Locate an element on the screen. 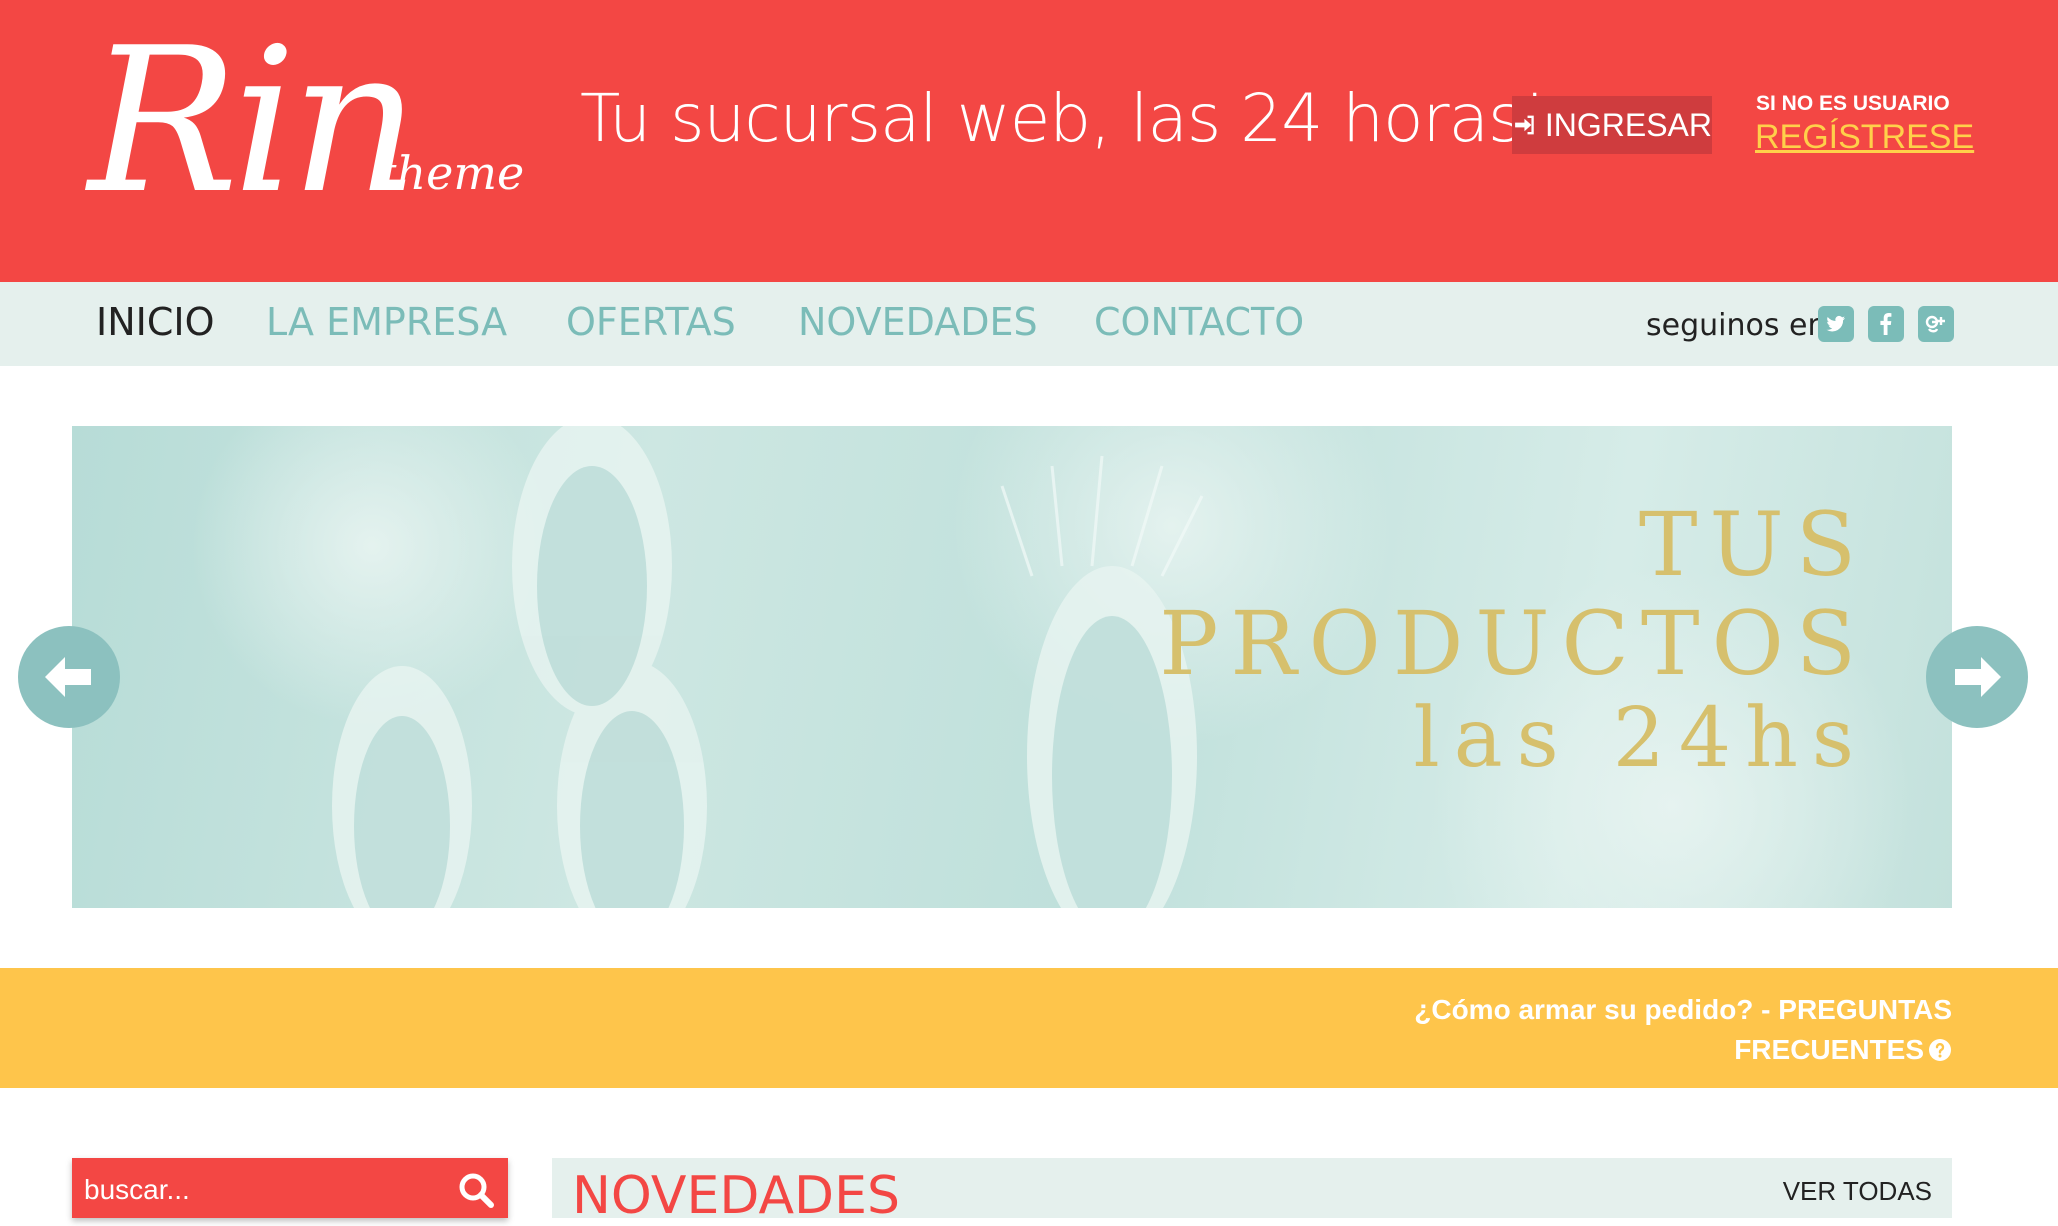  logo-sub-text: theme is located at coordinates (451, 173).